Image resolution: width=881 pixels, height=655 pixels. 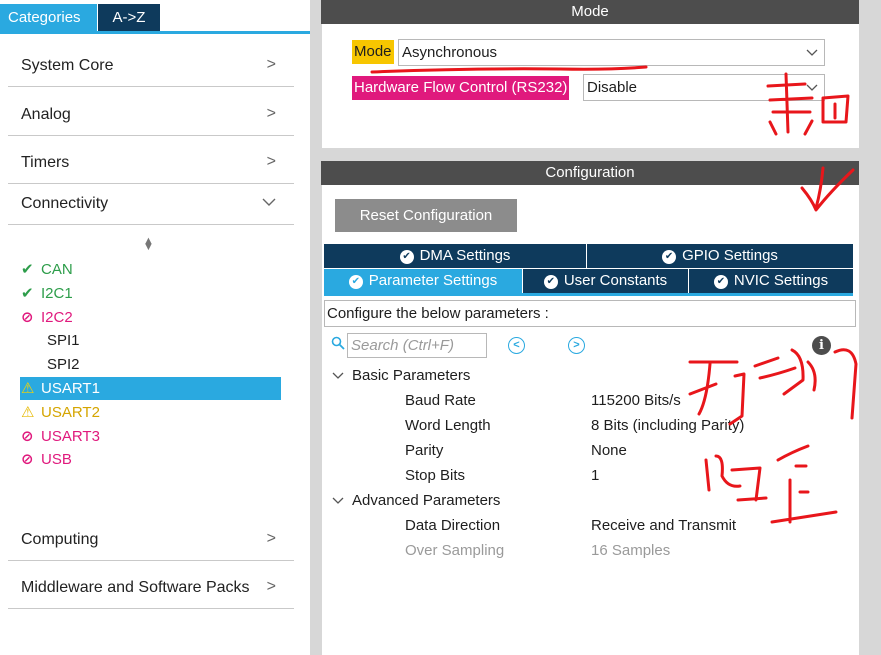 I want to click on param-name: Over Sampling, so click(x=455, y=550).